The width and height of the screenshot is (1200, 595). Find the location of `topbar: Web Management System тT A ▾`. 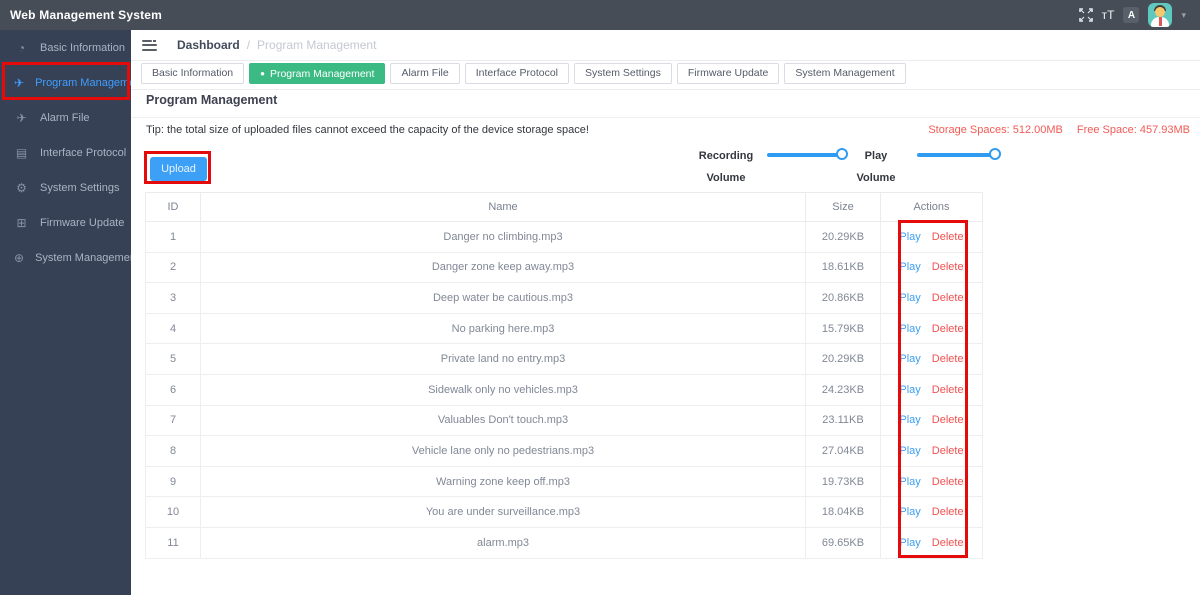

topbar: Web Management System тT A ▾ is located at coordinates (600, 15).